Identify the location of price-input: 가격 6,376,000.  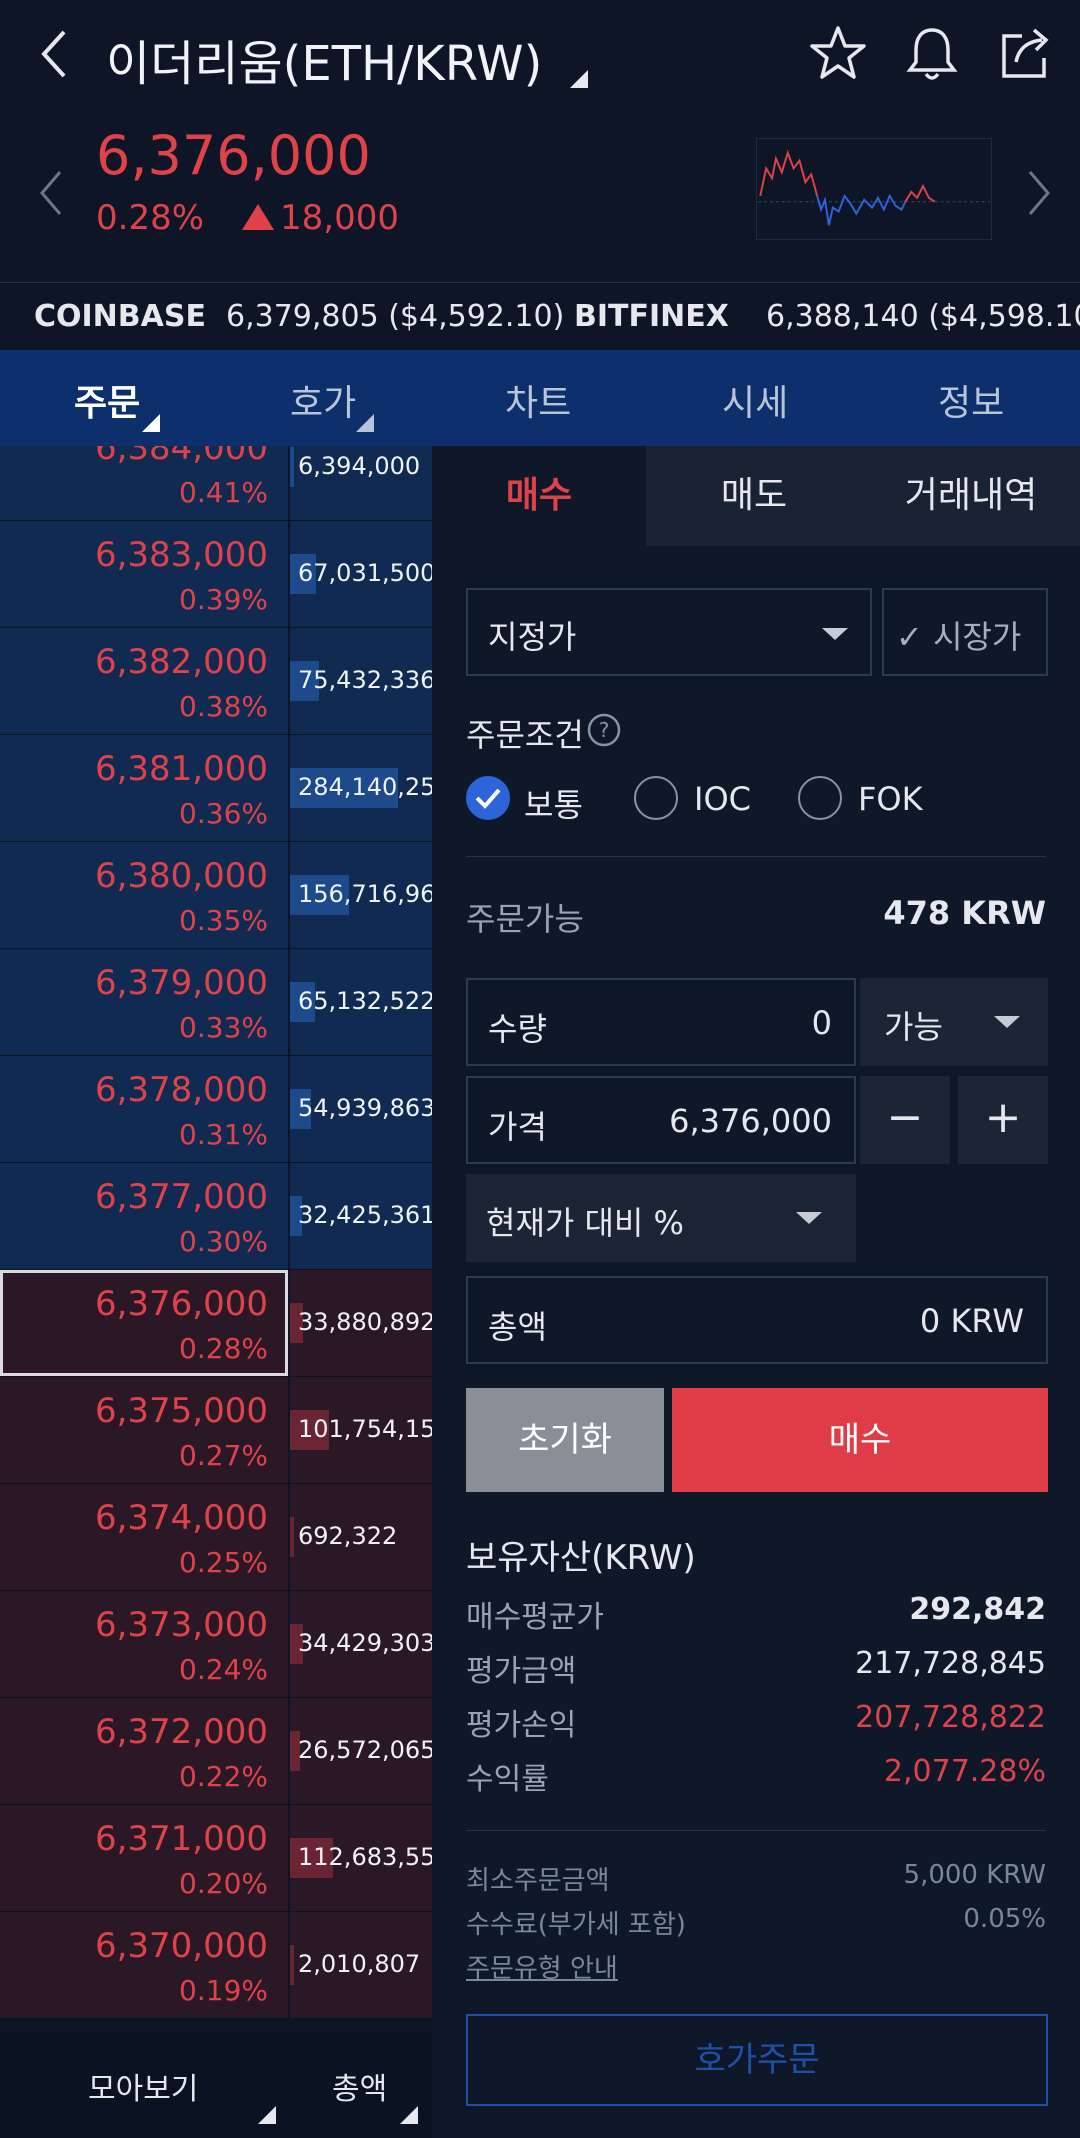
(661, 1120).